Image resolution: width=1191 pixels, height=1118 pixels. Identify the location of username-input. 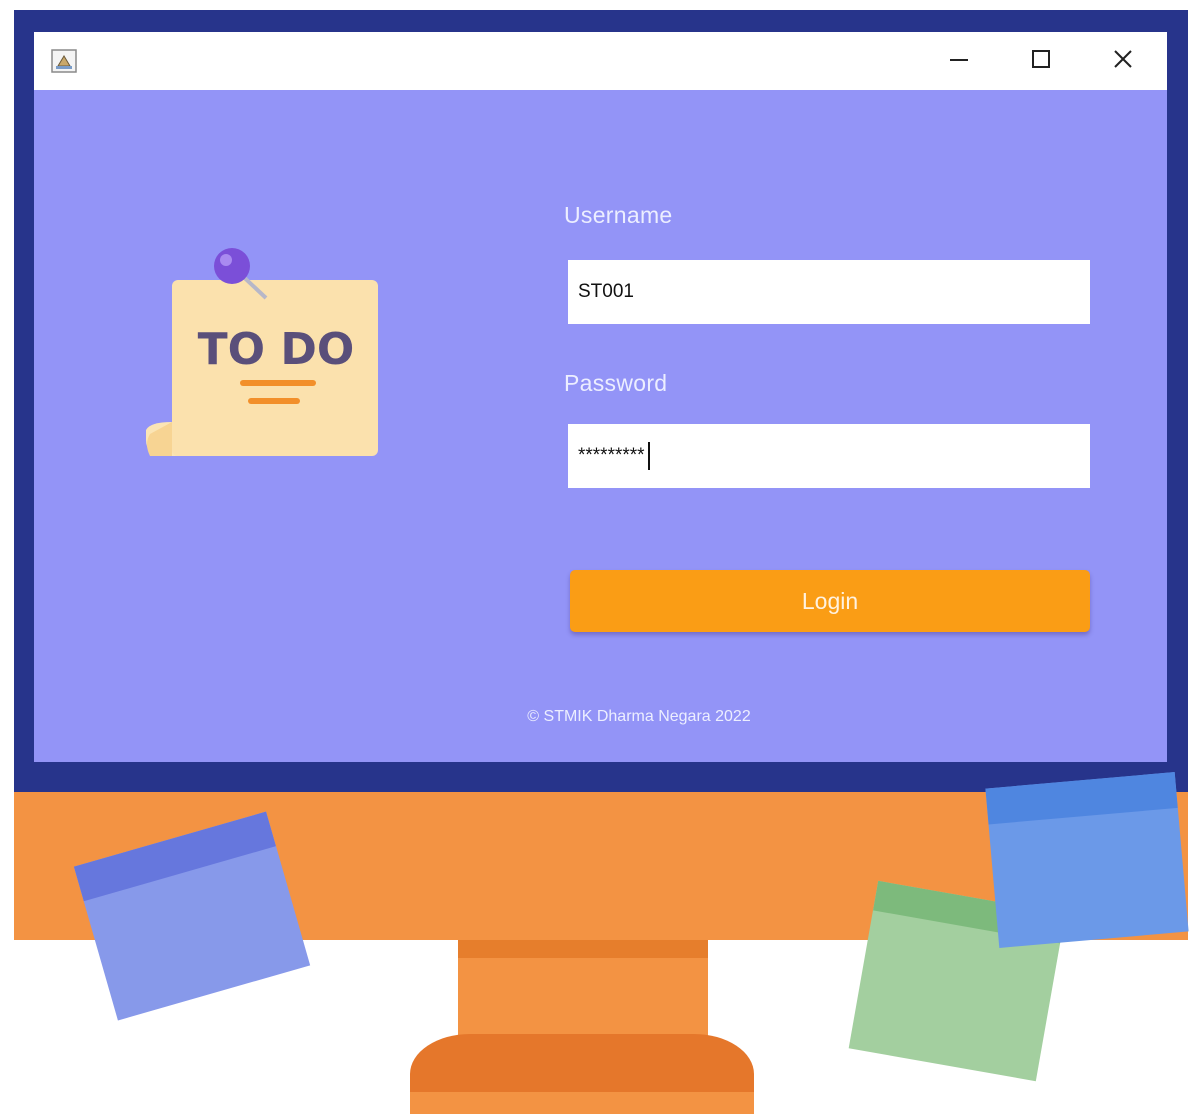
(829, 292).